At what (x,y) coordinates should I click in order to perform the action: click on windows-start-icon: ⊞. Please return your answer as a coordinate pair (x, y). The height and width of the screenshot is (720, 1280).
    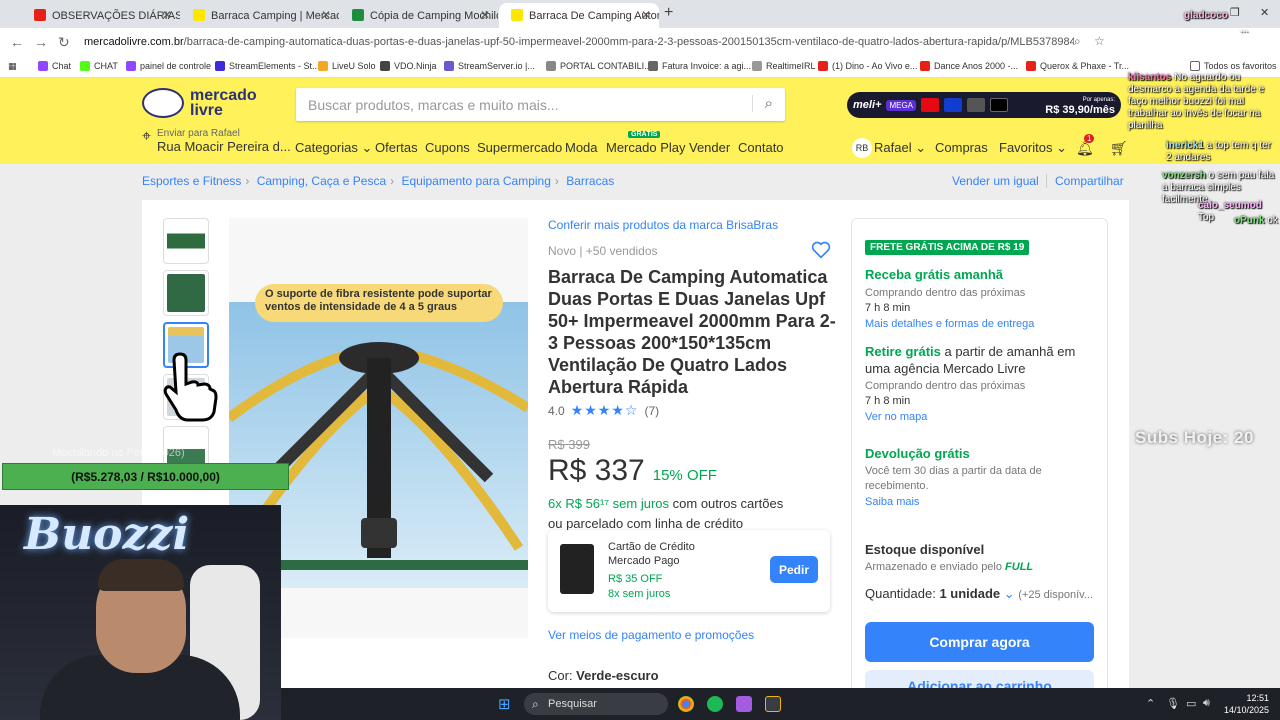
    Looking at the image, I should click on (504, 704).